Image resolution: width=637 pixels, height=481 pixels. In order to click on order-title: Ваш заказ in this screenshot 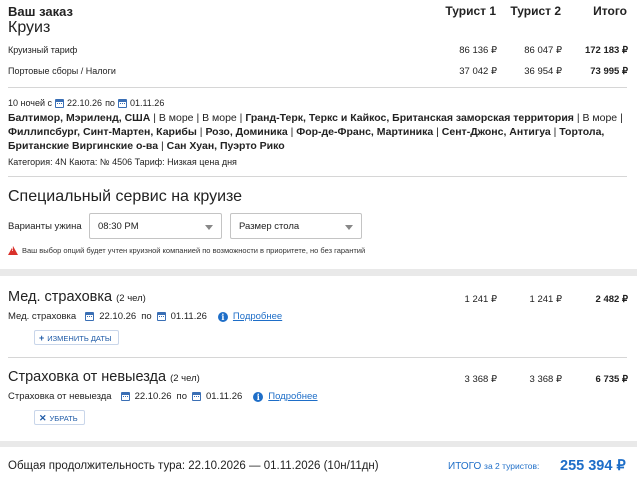, I will do `click(40, 11)`.